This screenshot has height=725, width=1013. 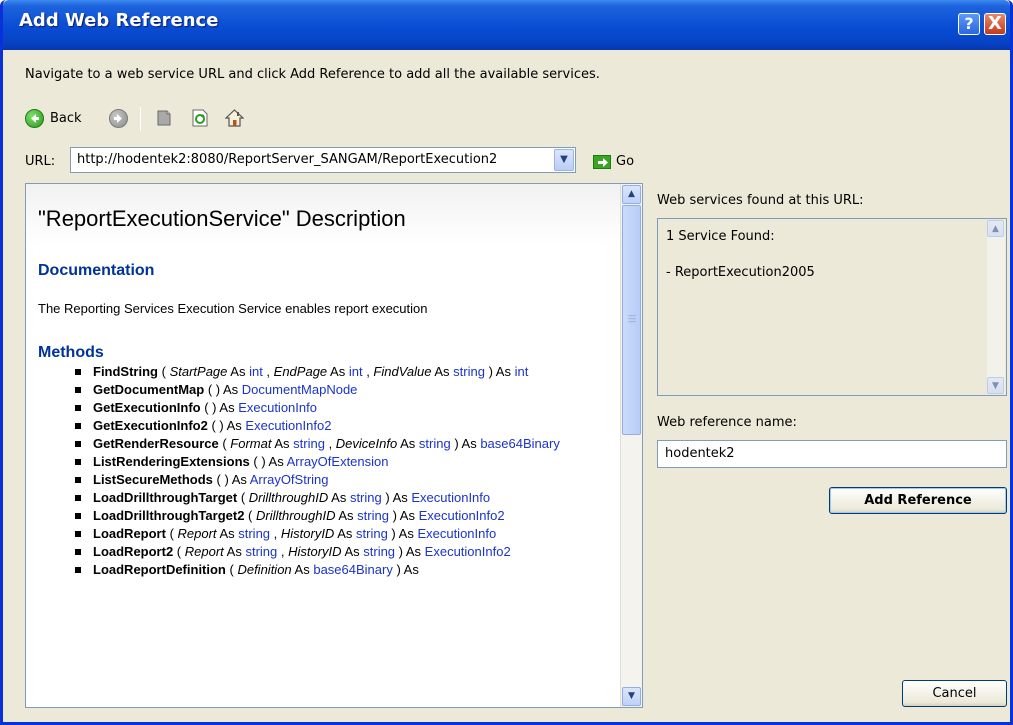 I want to click on documentation-heading: Documentation, so click(x=96, y=270).